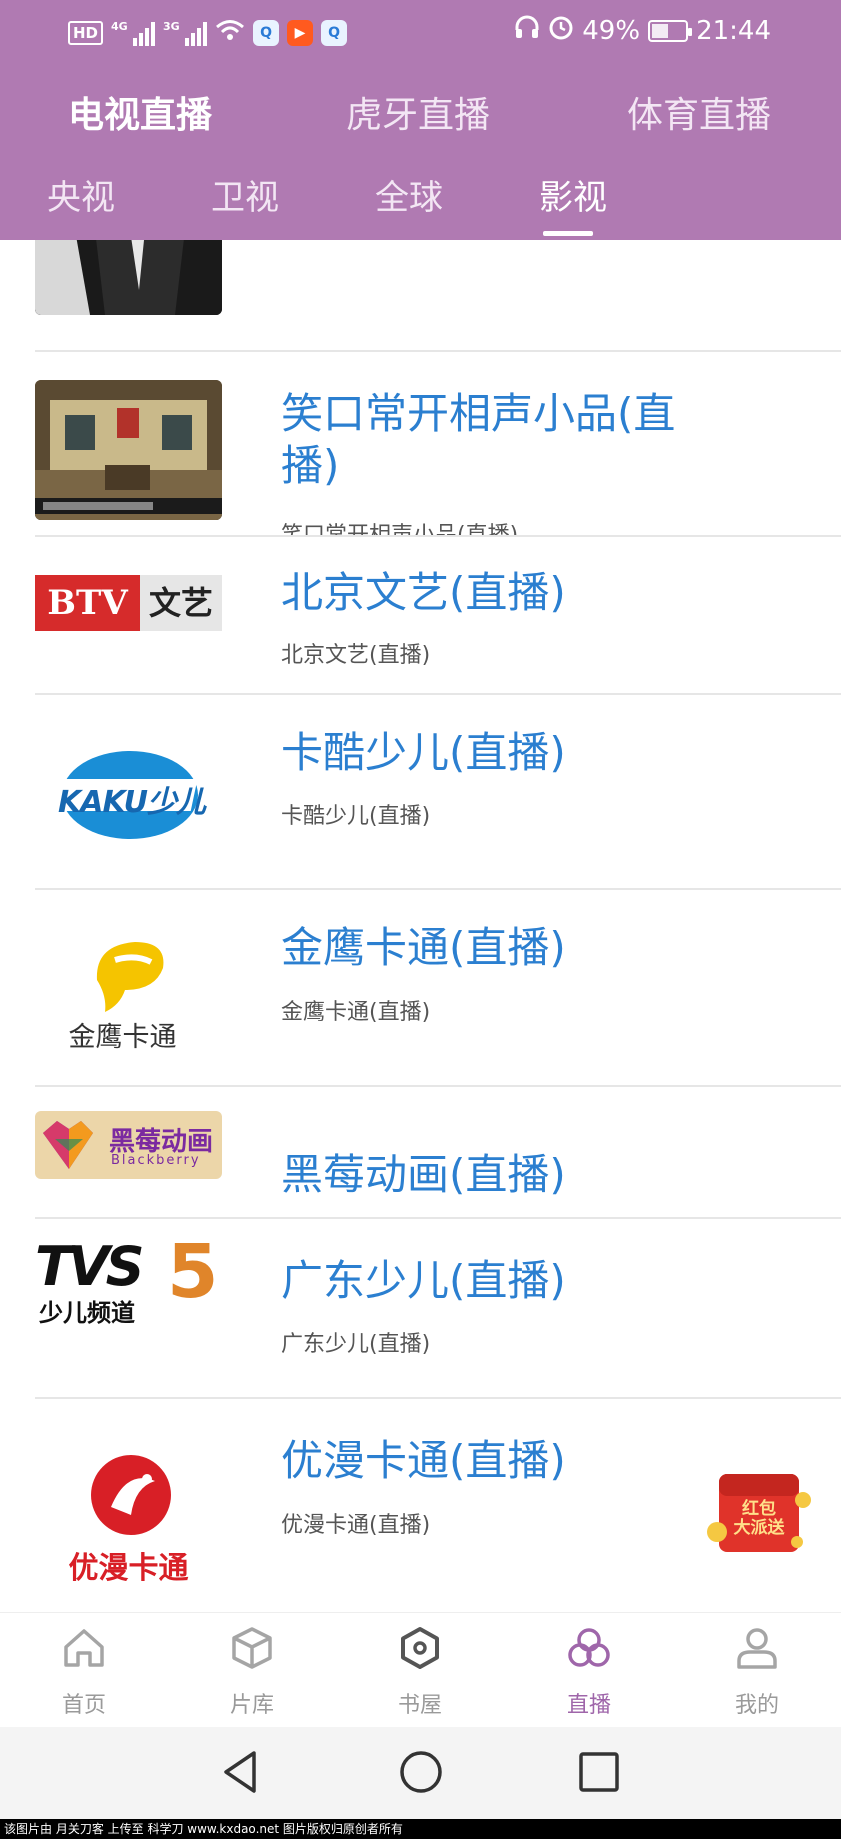 The width and height of the screenshot is (841, 1839). I want to click on wifi-icon, so click(230, 33).